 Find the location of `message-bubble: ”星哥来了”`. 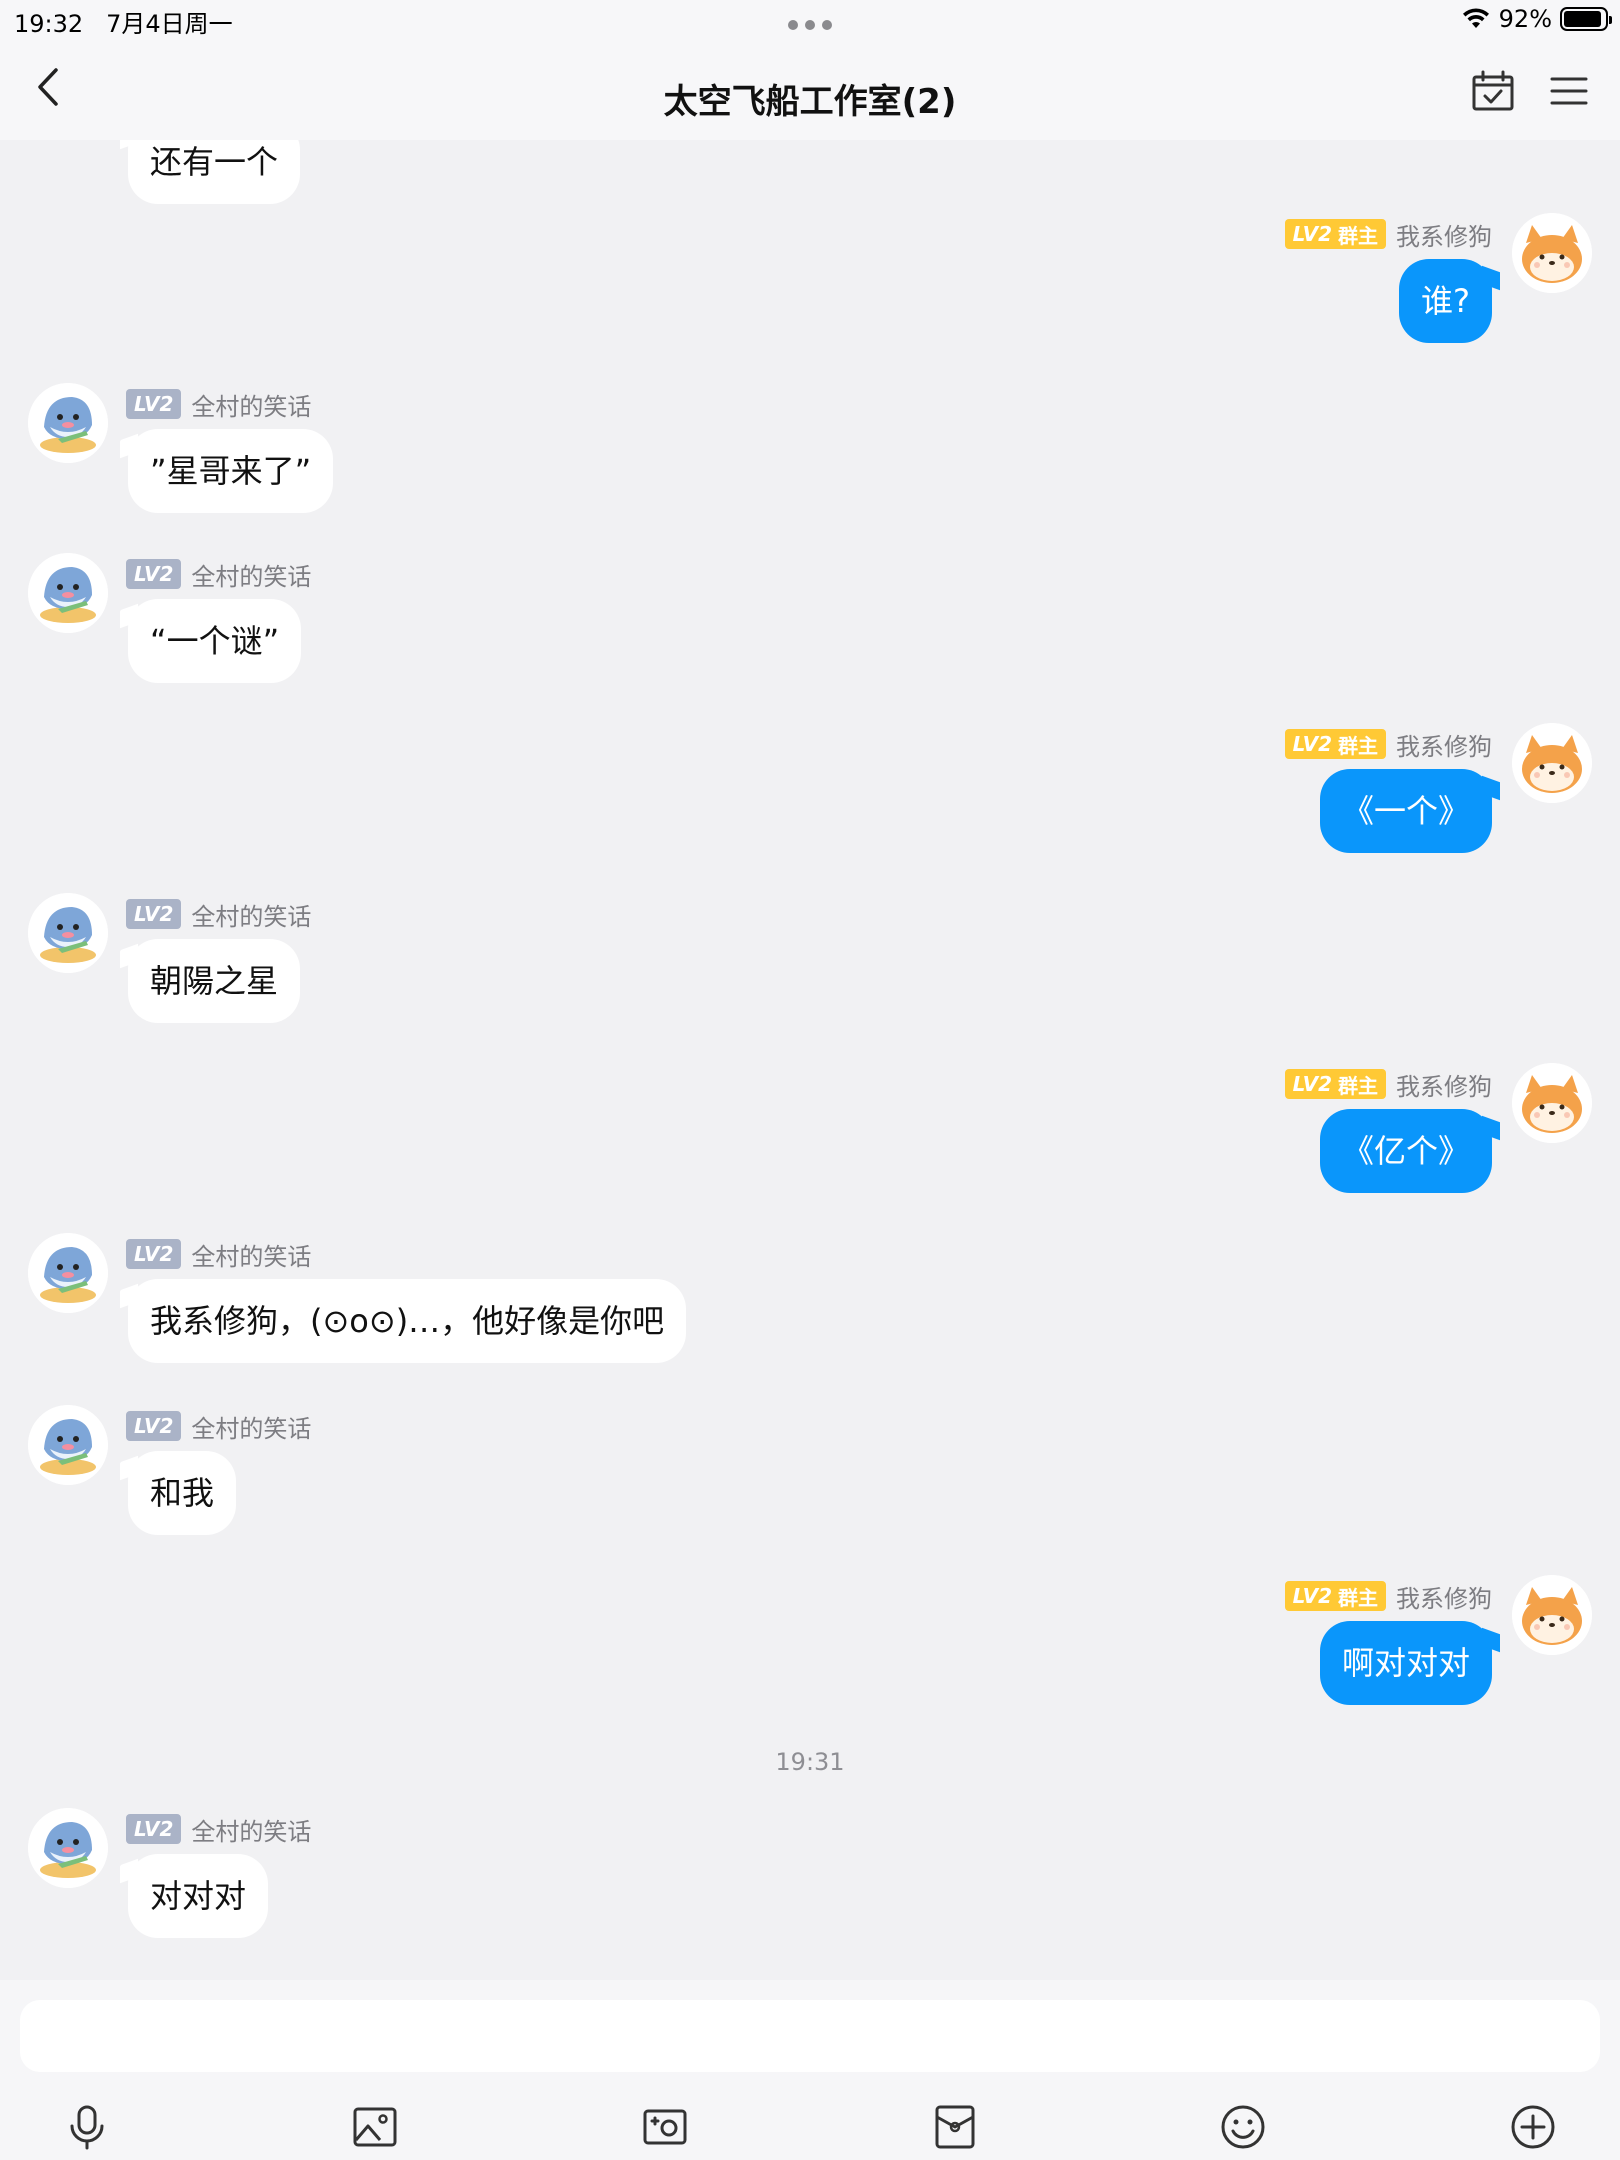

message-bubble: ”星哥来了” is located at coordinates (231, 471).